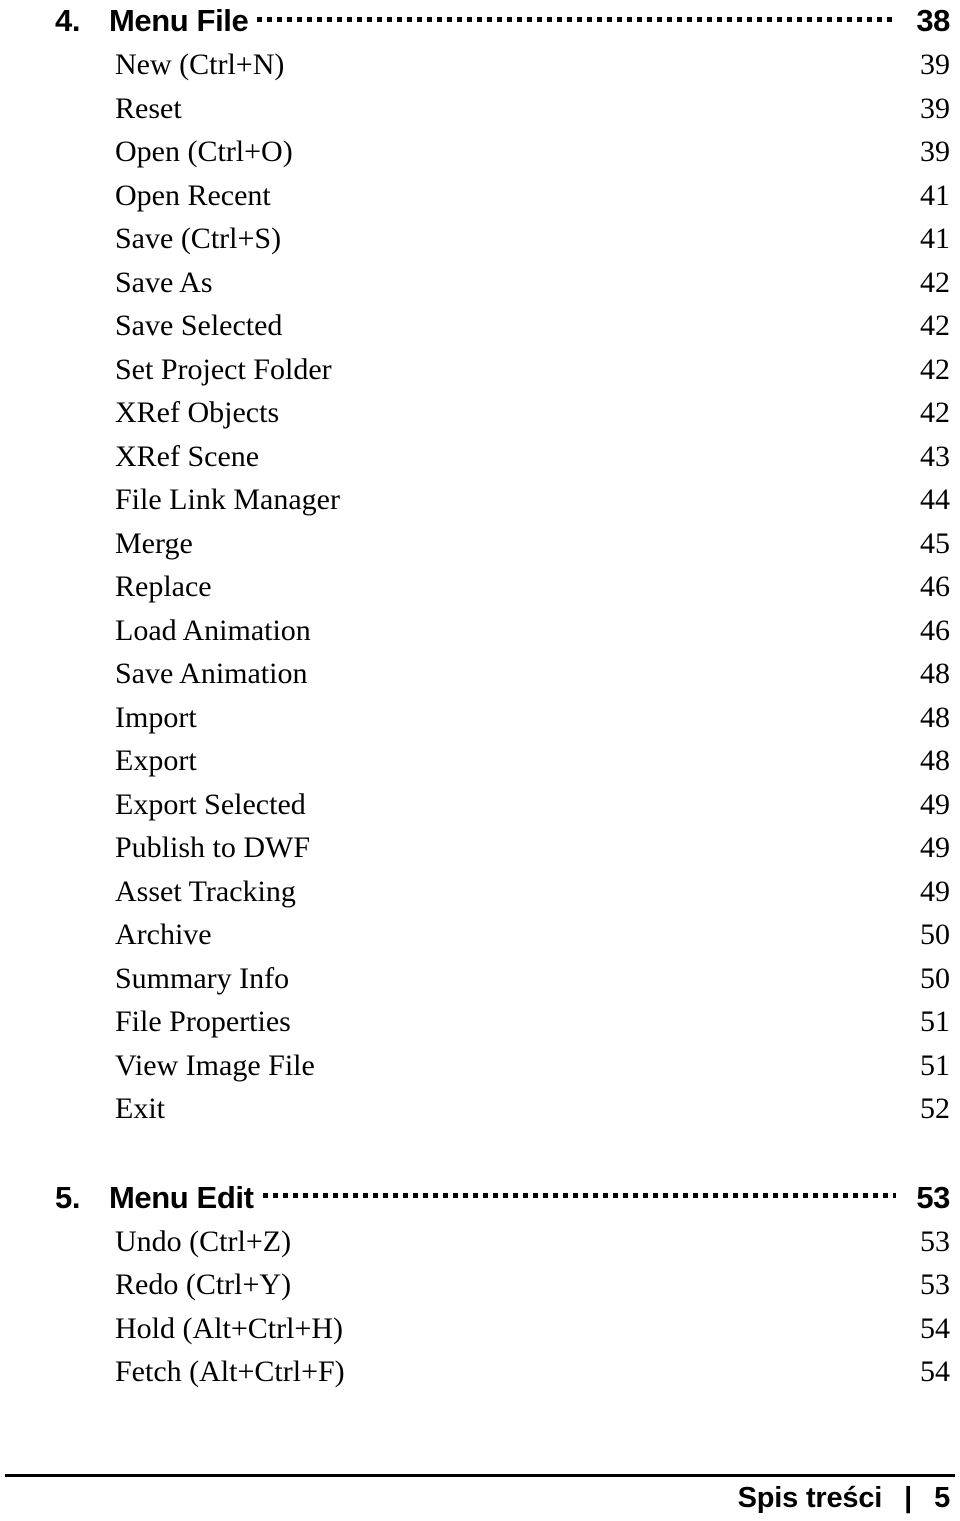 The image size is (960, 1521). I want to click on section-title: Menu File, so click(179, 20).